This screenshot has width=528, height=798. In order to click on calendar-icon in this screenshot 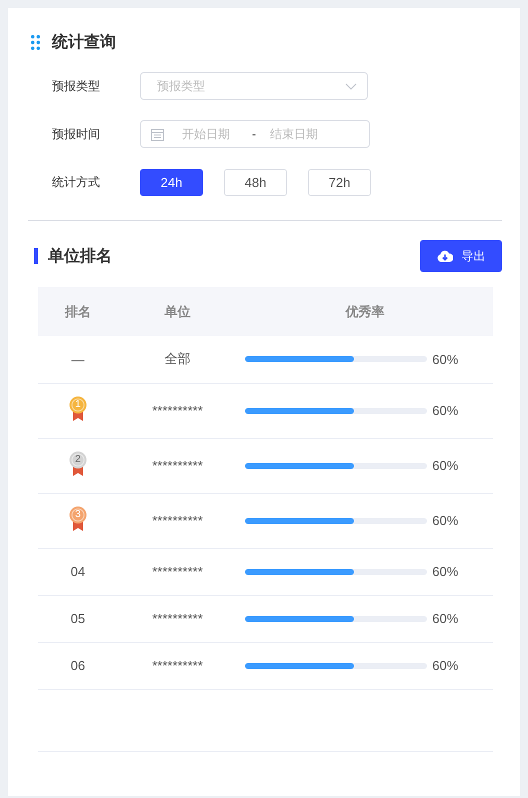, I will do `click(157, 134)`.